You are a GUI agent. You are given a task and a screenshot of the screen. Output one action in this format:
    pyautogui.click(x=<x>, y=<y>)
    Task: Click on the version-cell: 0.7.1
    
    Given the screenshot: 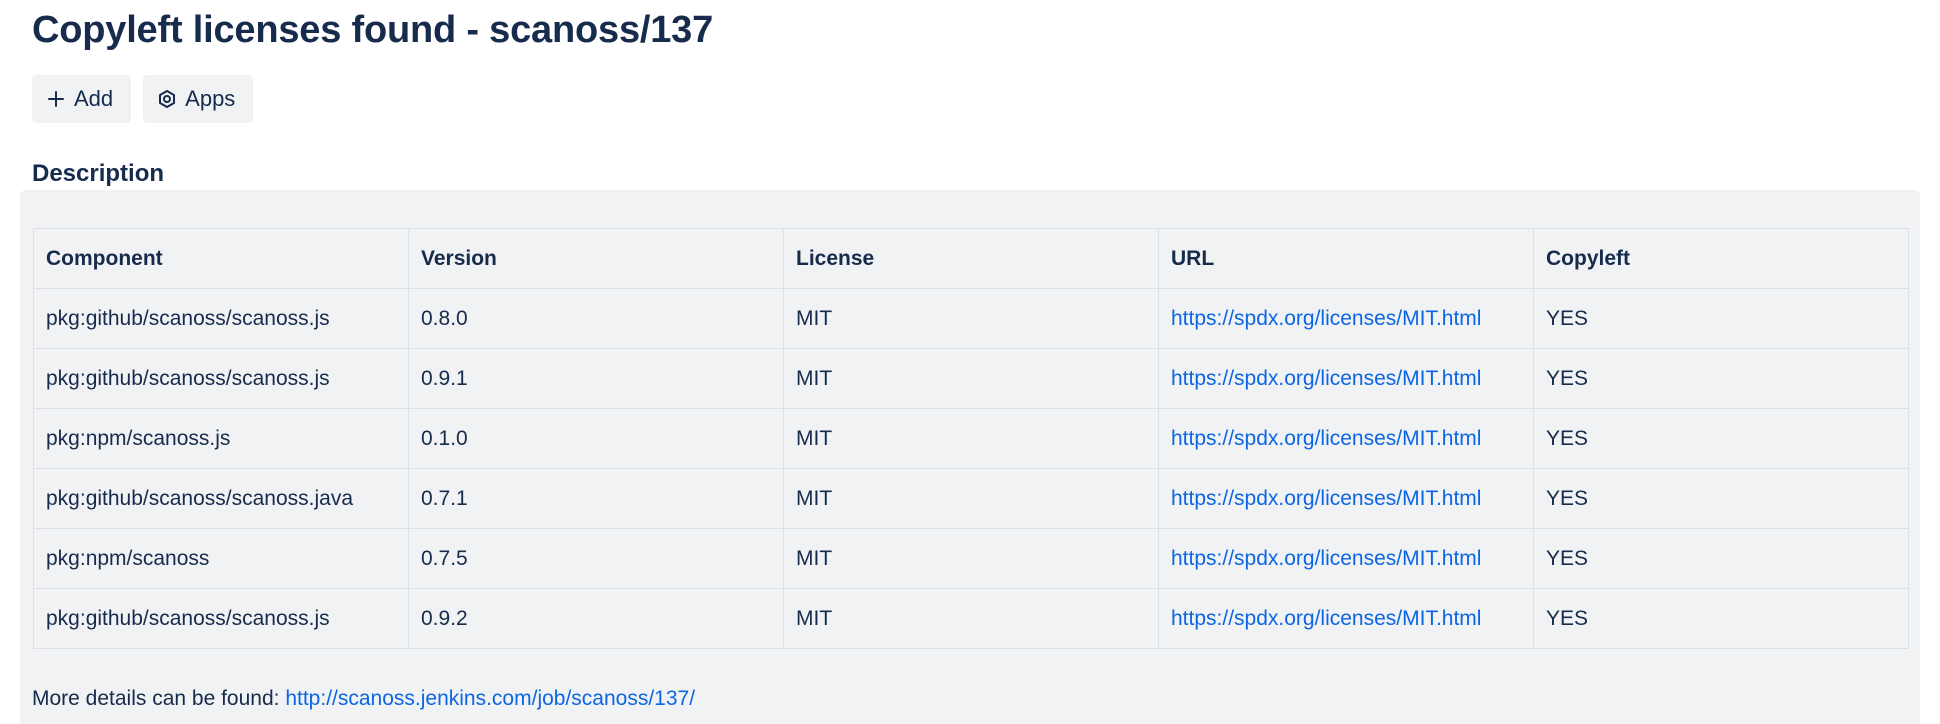 What is the action you would take?
    pyautogui.click(x=596, y=498)
    